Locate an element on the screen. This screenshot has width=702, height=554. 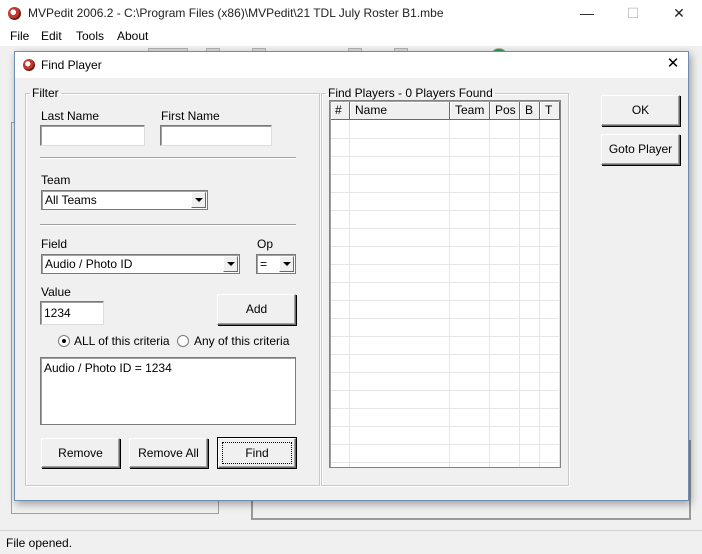
first-name-label: First Name is located at coordinates (190, 116).